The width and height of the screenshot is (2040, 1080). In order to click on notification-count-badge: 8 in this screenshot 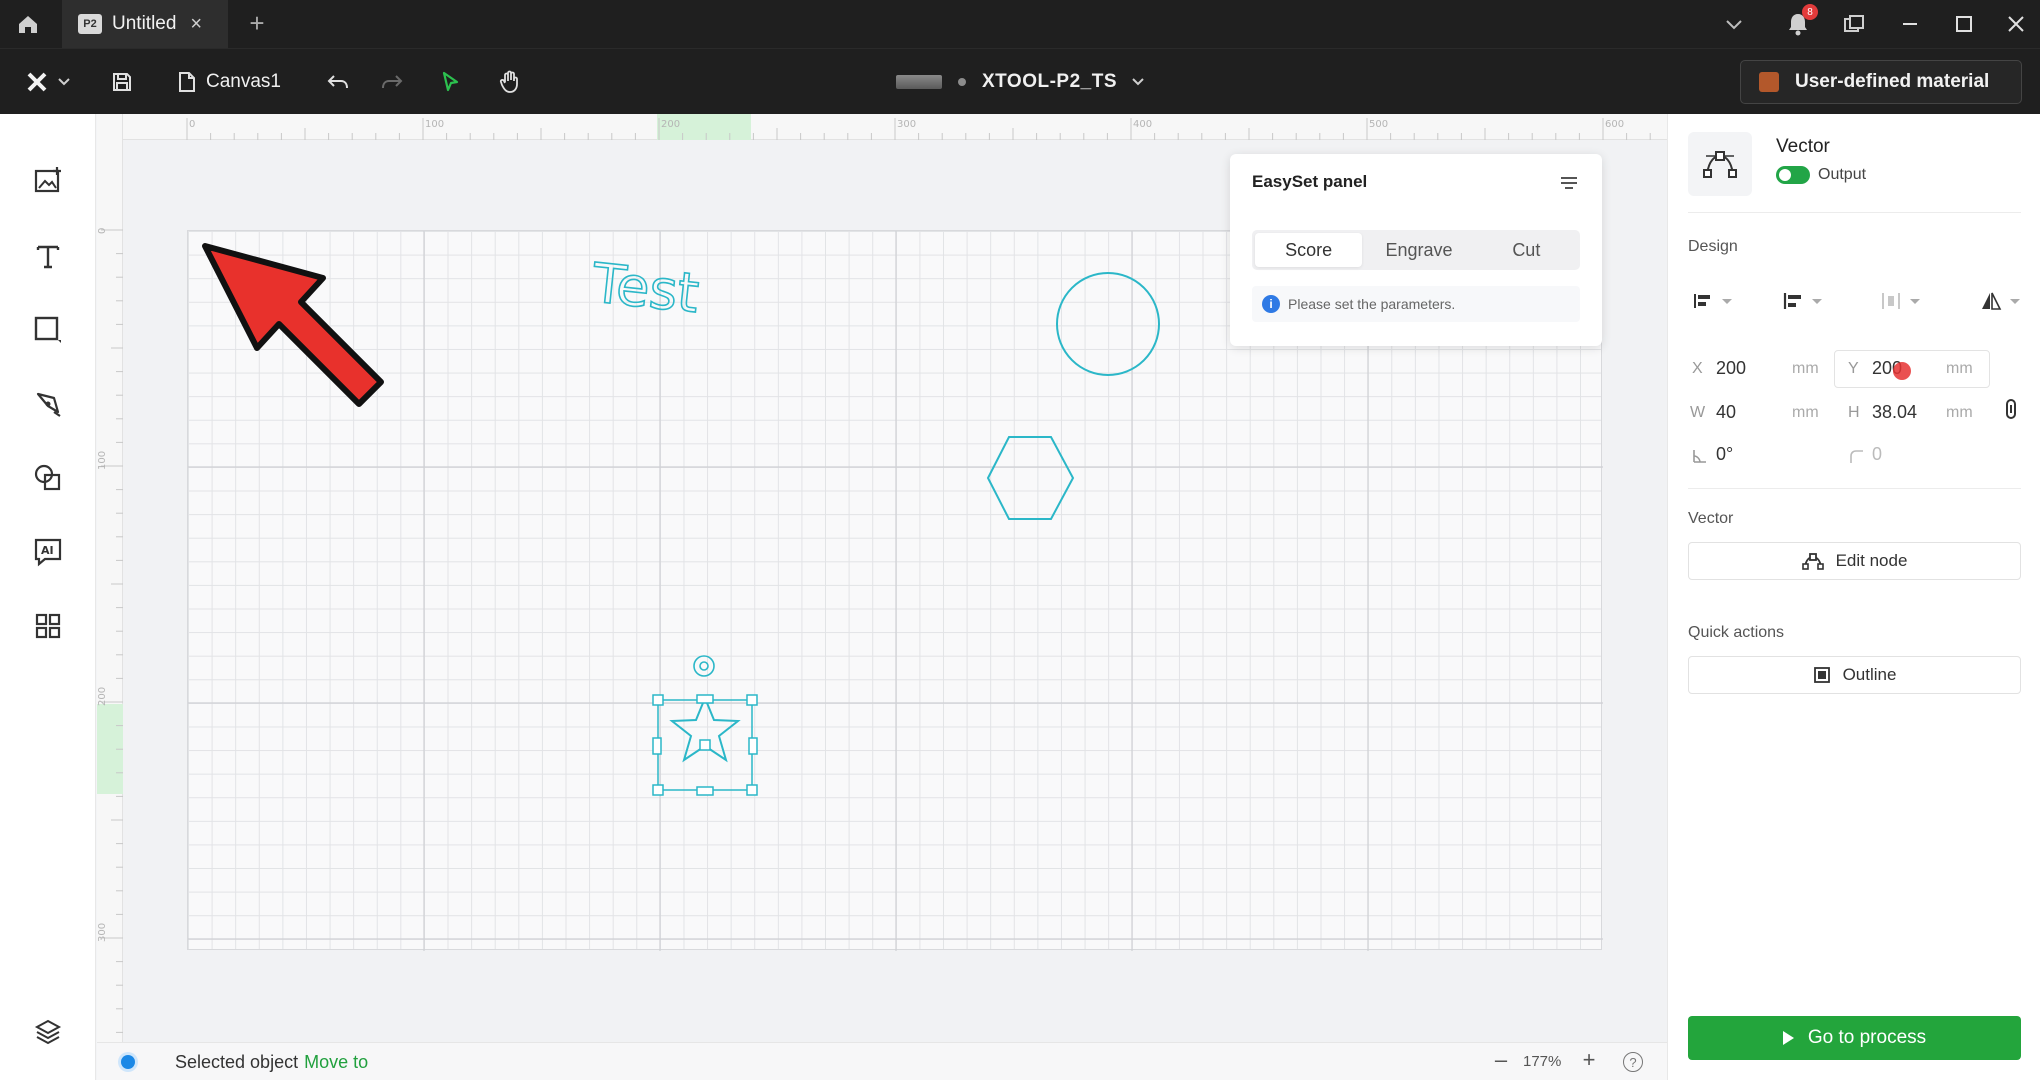, I will do `click(1810, 12)`.